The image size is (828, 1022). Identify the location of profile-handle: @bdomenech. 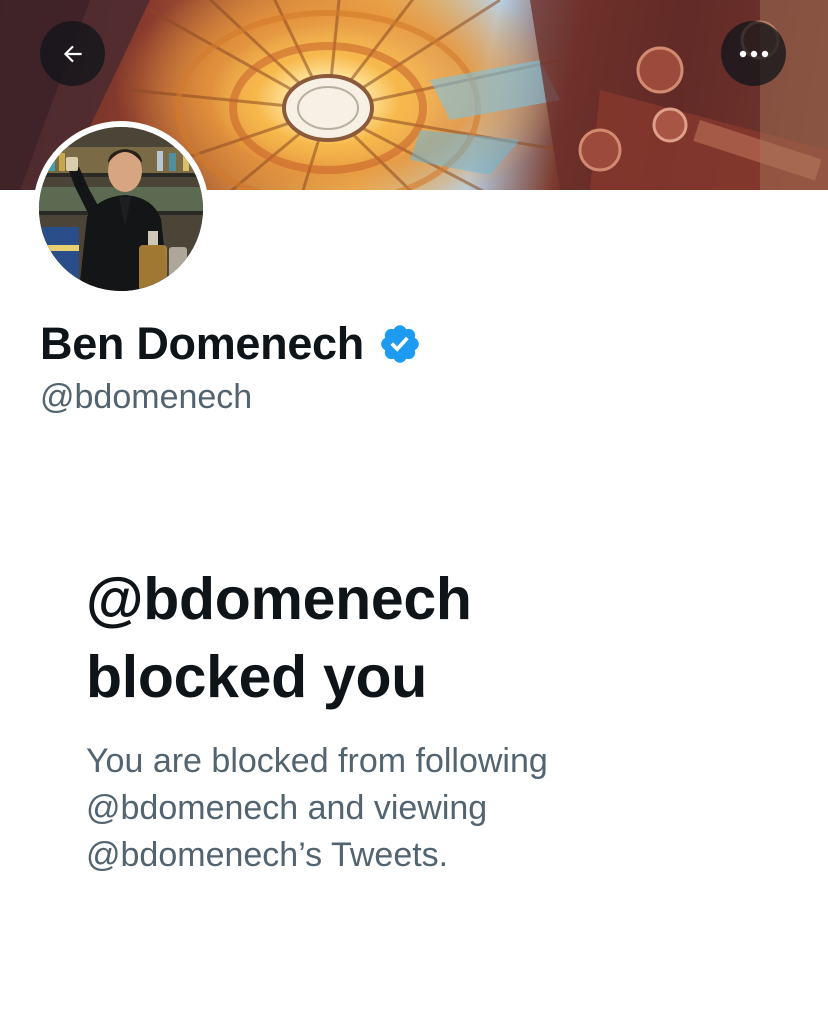
(146, 397).